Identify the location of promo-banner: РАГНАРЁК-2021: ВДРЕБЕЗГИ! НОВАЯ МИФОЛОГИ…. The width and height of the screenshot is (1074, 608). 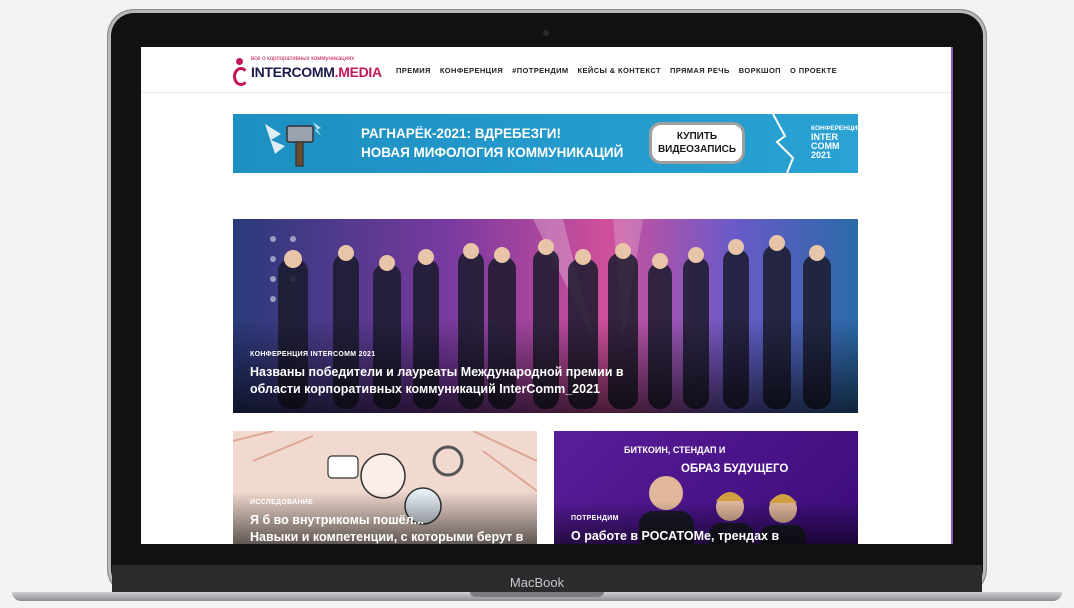
(545, 143).